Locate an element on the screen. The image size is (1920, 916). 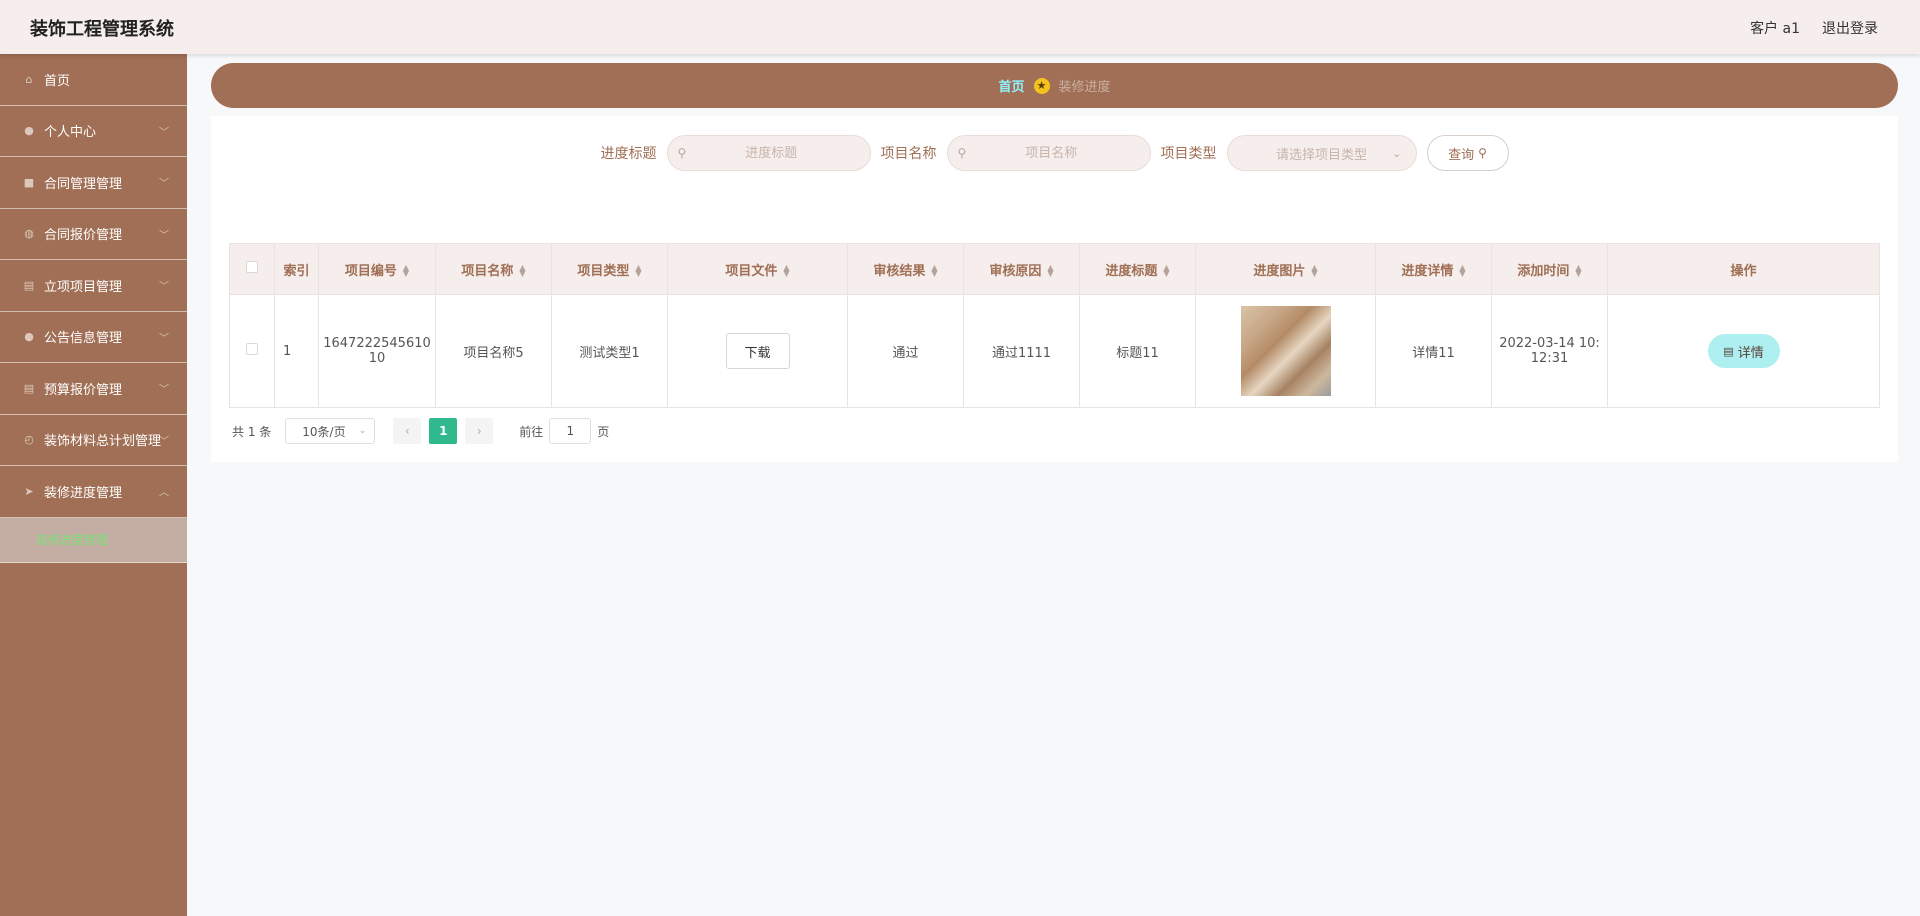
submenu-item-progress: 装修进度管理 is located at coordinates (93, 540).